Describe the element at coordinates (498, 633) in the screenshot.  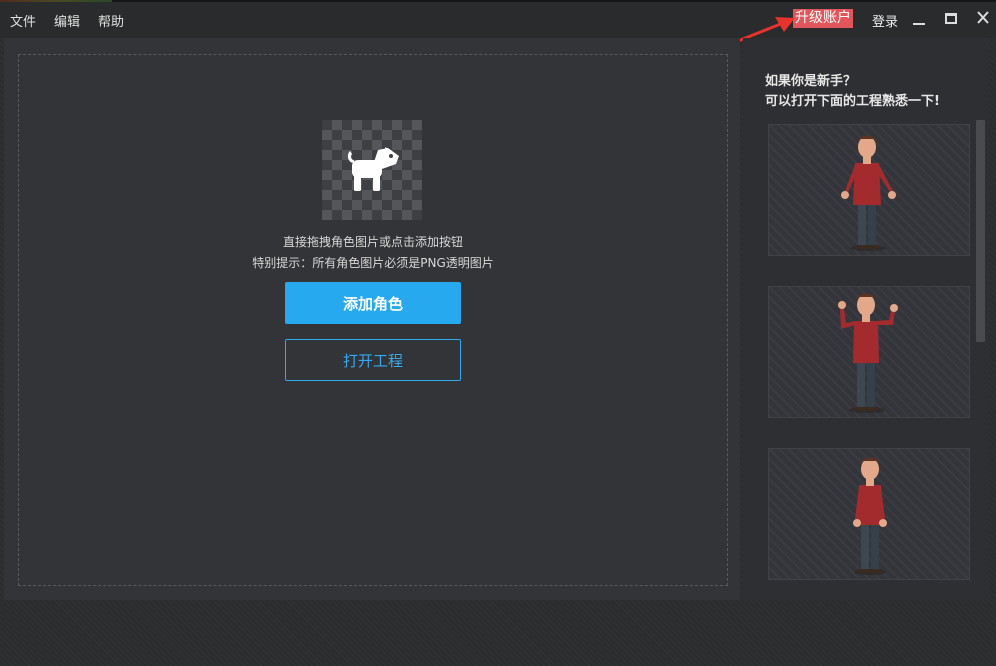
I see `desktop-background` at that location.